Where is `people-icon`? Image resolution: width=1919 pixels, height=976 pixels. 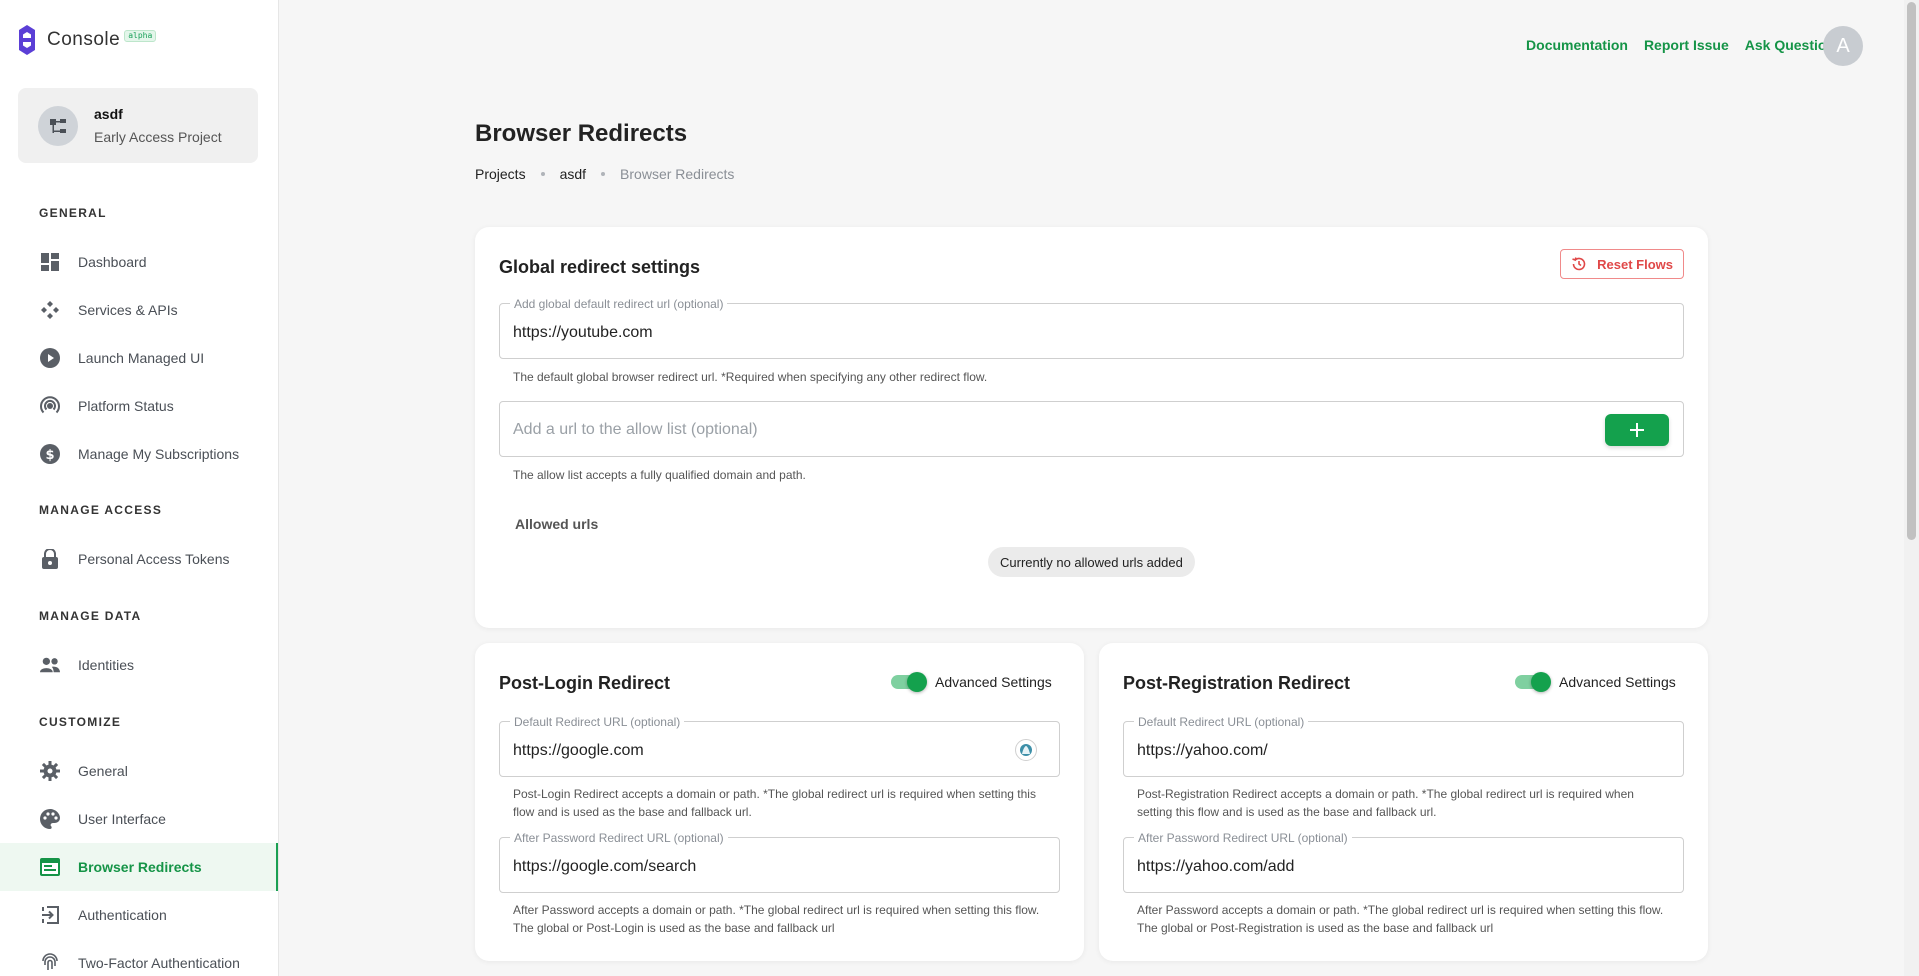 people-icon is located at coordinates (50, 665).